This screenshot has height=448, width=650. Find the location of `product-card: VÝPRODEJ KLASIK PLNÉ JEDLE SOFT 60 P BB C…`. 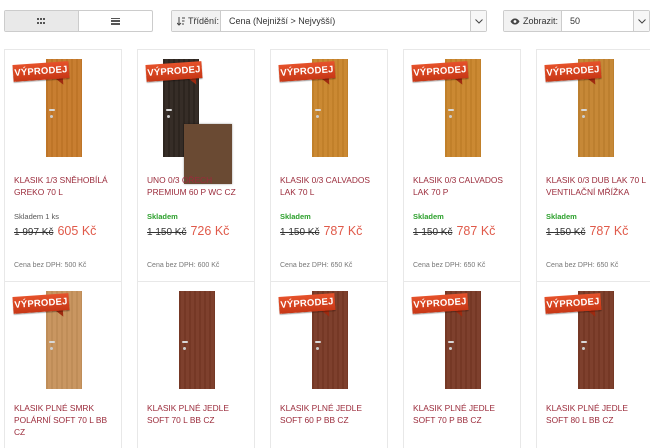

product-card: VÝPRODEJ KLASIK PLNÉ JEDLE SOFT 60 P BB C… is located at coordinates (329, 364).